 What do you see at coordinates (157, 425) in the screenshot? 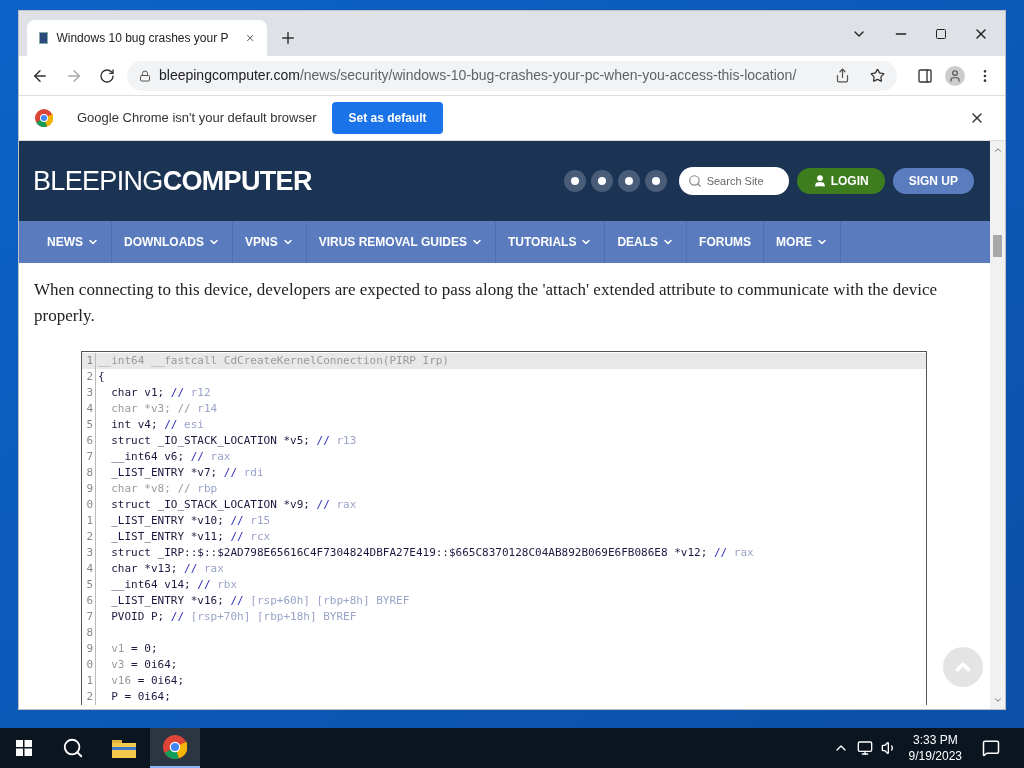
I see `code-line: int v4; // esi` at bounding box center [157, 425].